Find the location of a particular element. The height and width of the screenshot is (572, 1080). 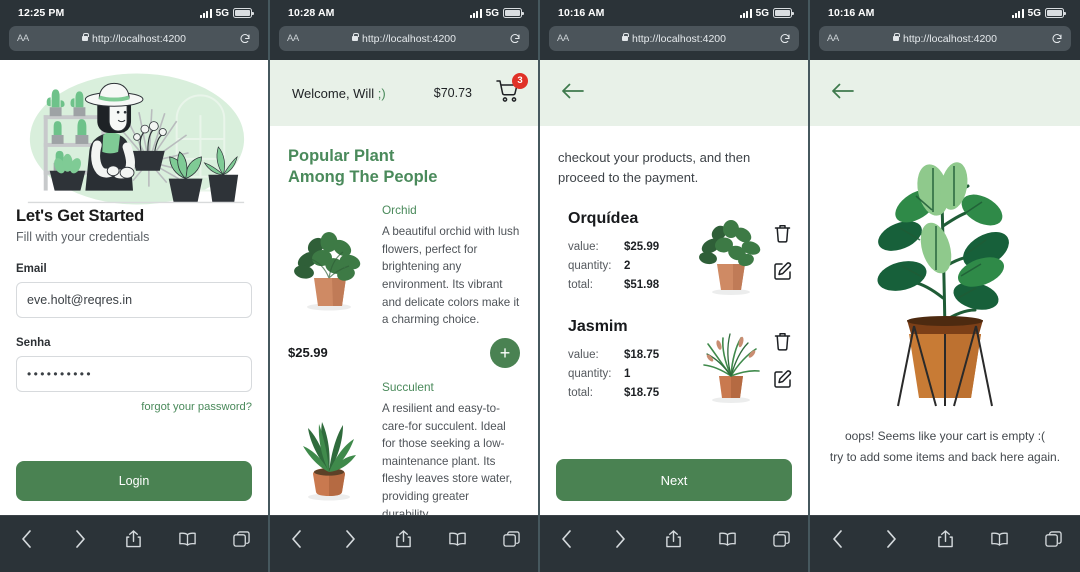

cart-total-amount: $70.73 is located at coordinates (452, 93).